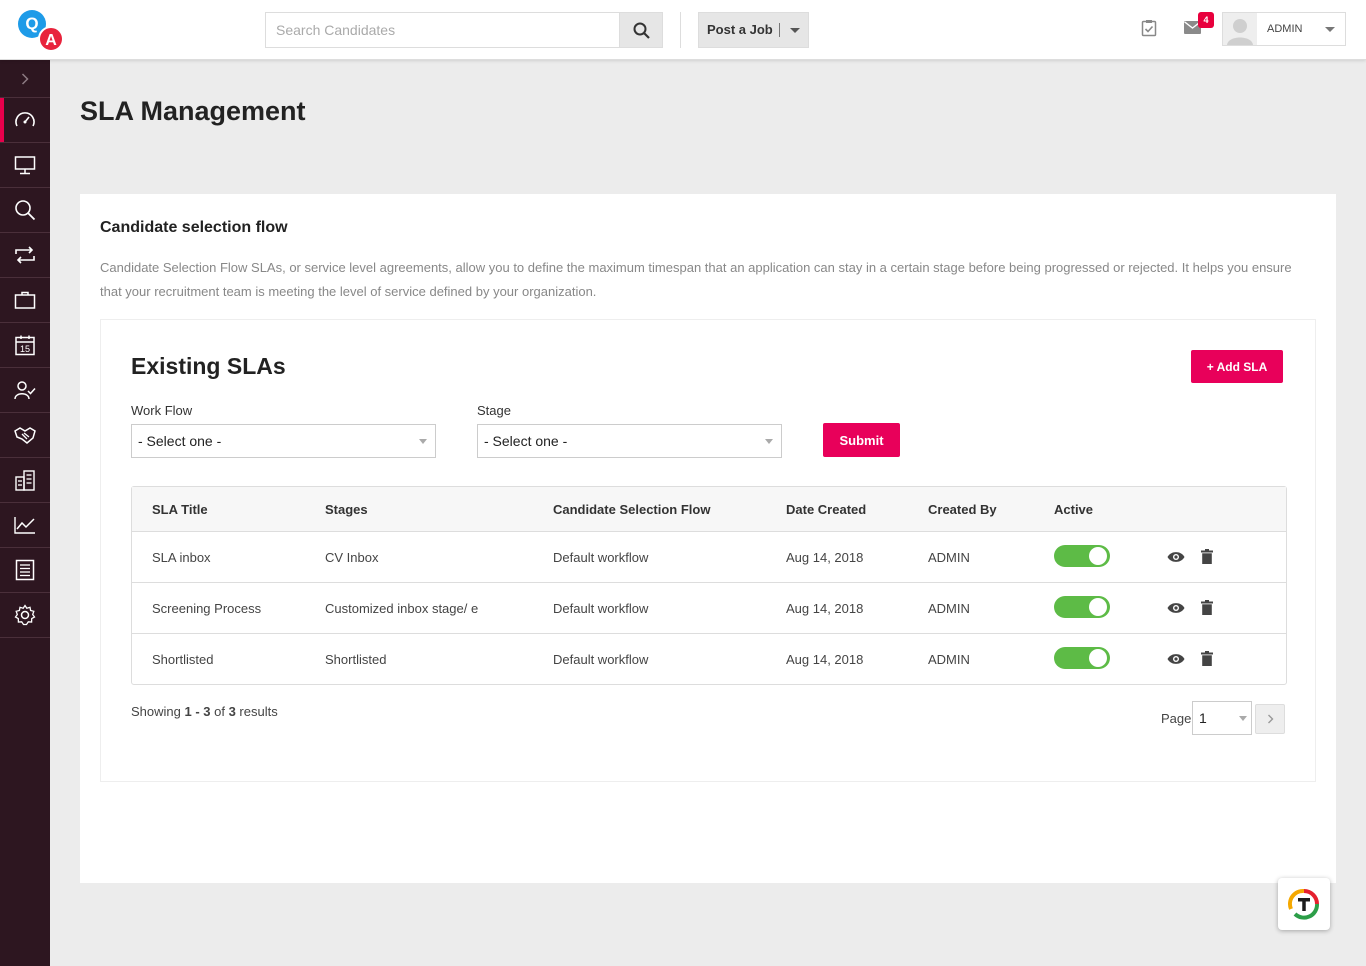 This screenshot has height=966, width=1366. I want to click on sidebar-expand-button, so click(25, 79).